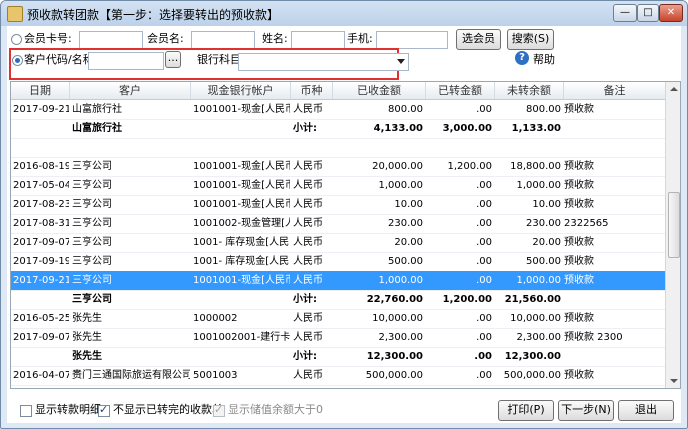 This screenshot has width=688, height=429. Describe the element at coordinates (17, 60) in the screenshot. I see `customer-mode-radio` at that location.